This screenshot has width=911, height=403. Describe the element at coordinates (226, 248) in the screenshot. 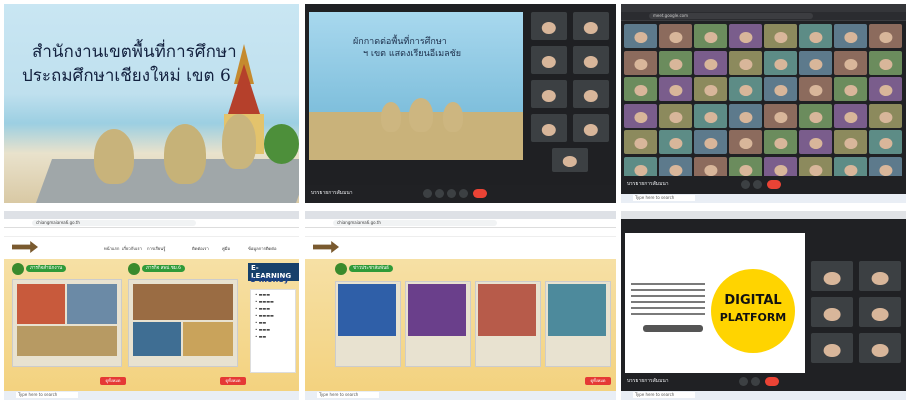

I see `nav-manual: คู่มือ` at that location.